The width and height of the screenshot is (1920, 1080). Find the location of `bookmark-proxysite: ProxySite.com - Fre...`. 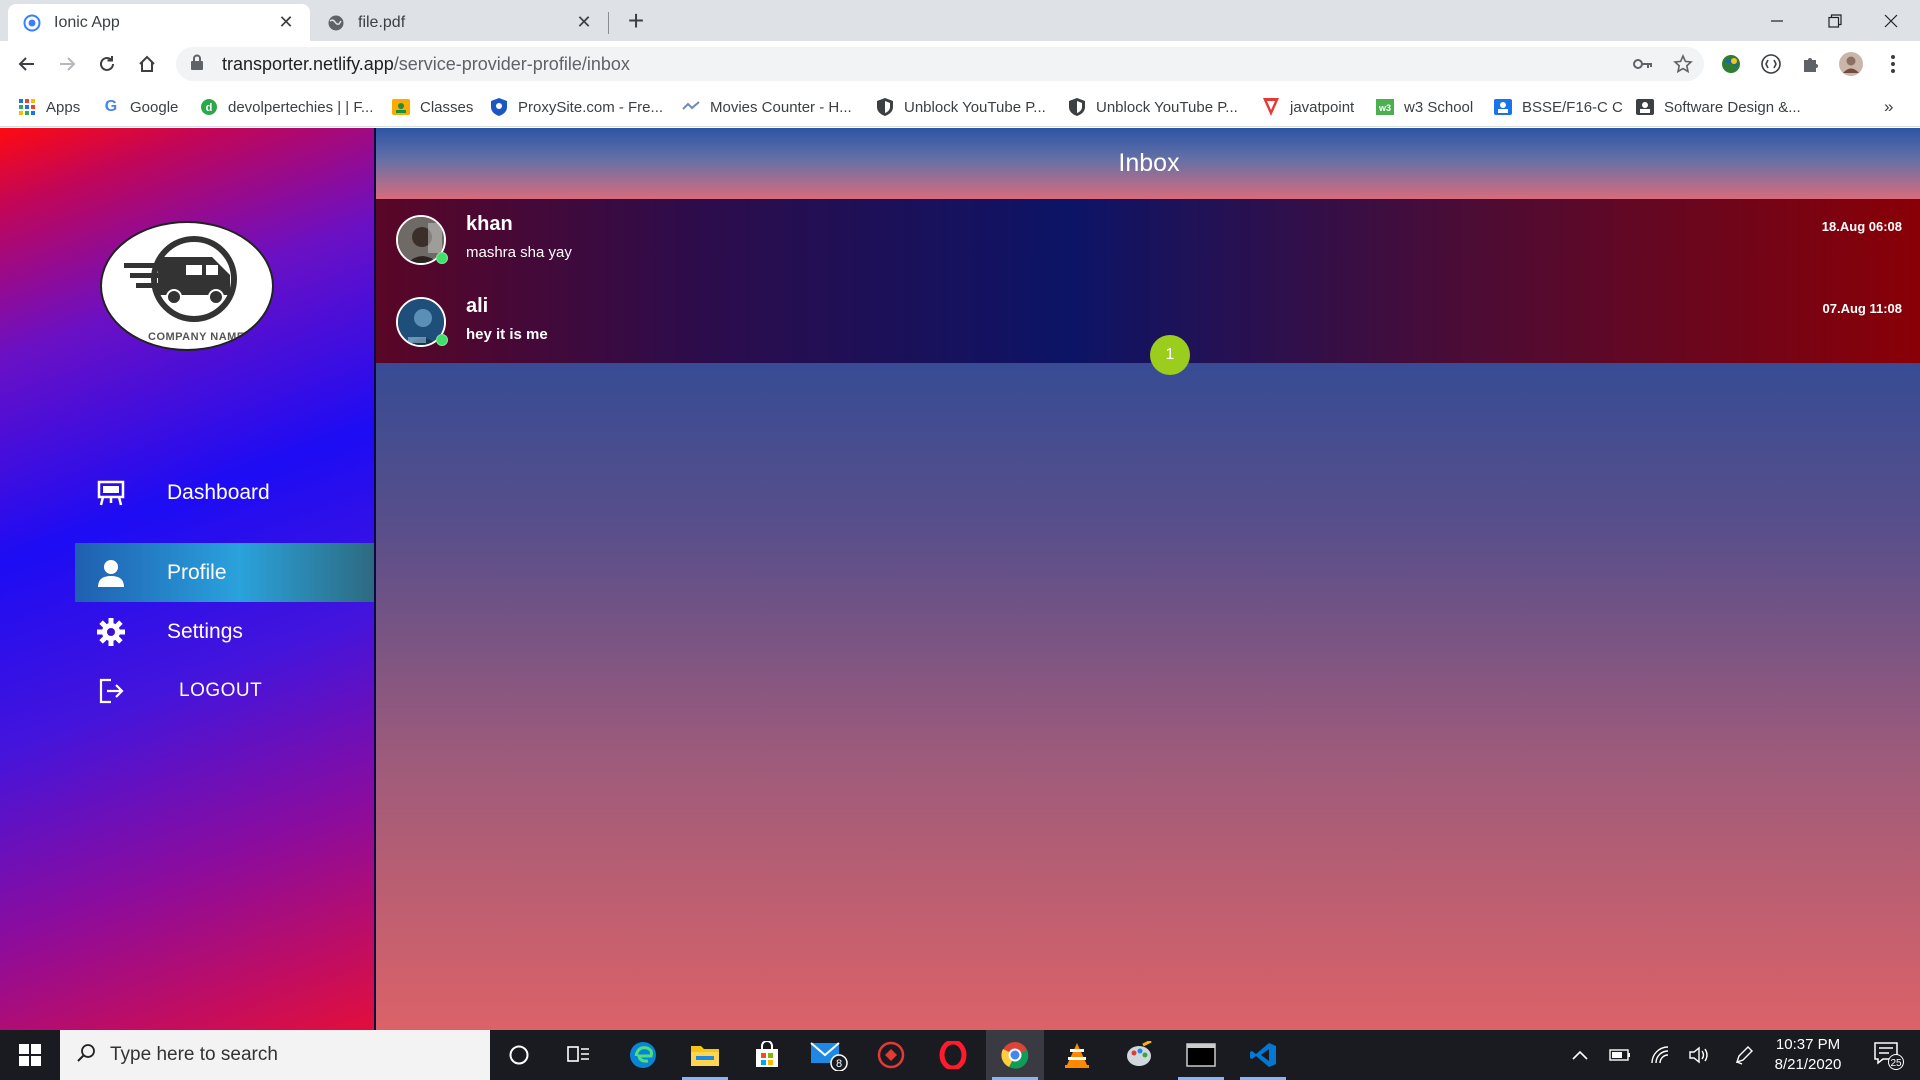

bookmark-proxysite: ProxySite.com - Fre... is located at coordinates (576, 107).